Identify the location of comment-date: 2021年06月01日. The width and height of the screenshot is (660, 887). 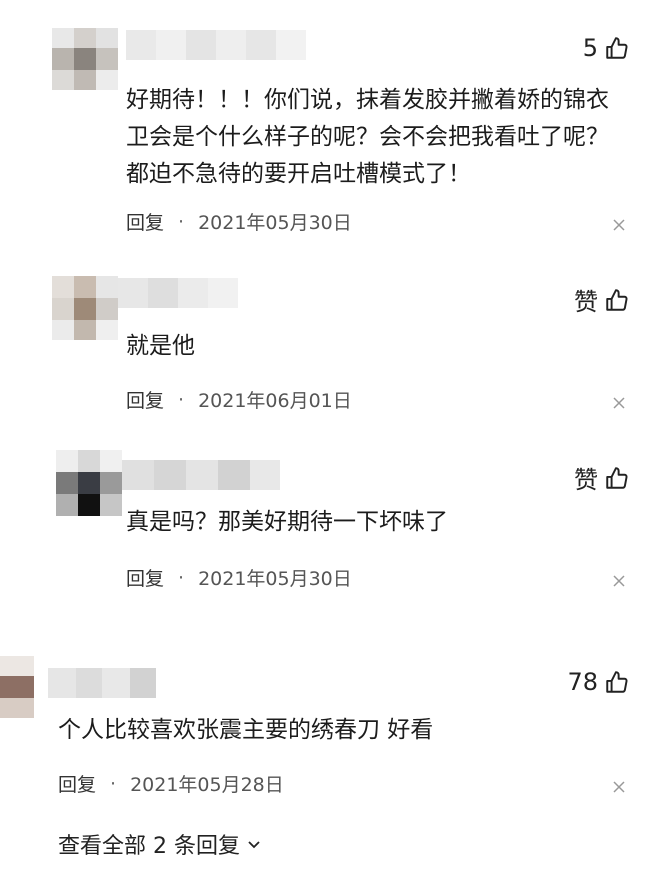
(275, 401).